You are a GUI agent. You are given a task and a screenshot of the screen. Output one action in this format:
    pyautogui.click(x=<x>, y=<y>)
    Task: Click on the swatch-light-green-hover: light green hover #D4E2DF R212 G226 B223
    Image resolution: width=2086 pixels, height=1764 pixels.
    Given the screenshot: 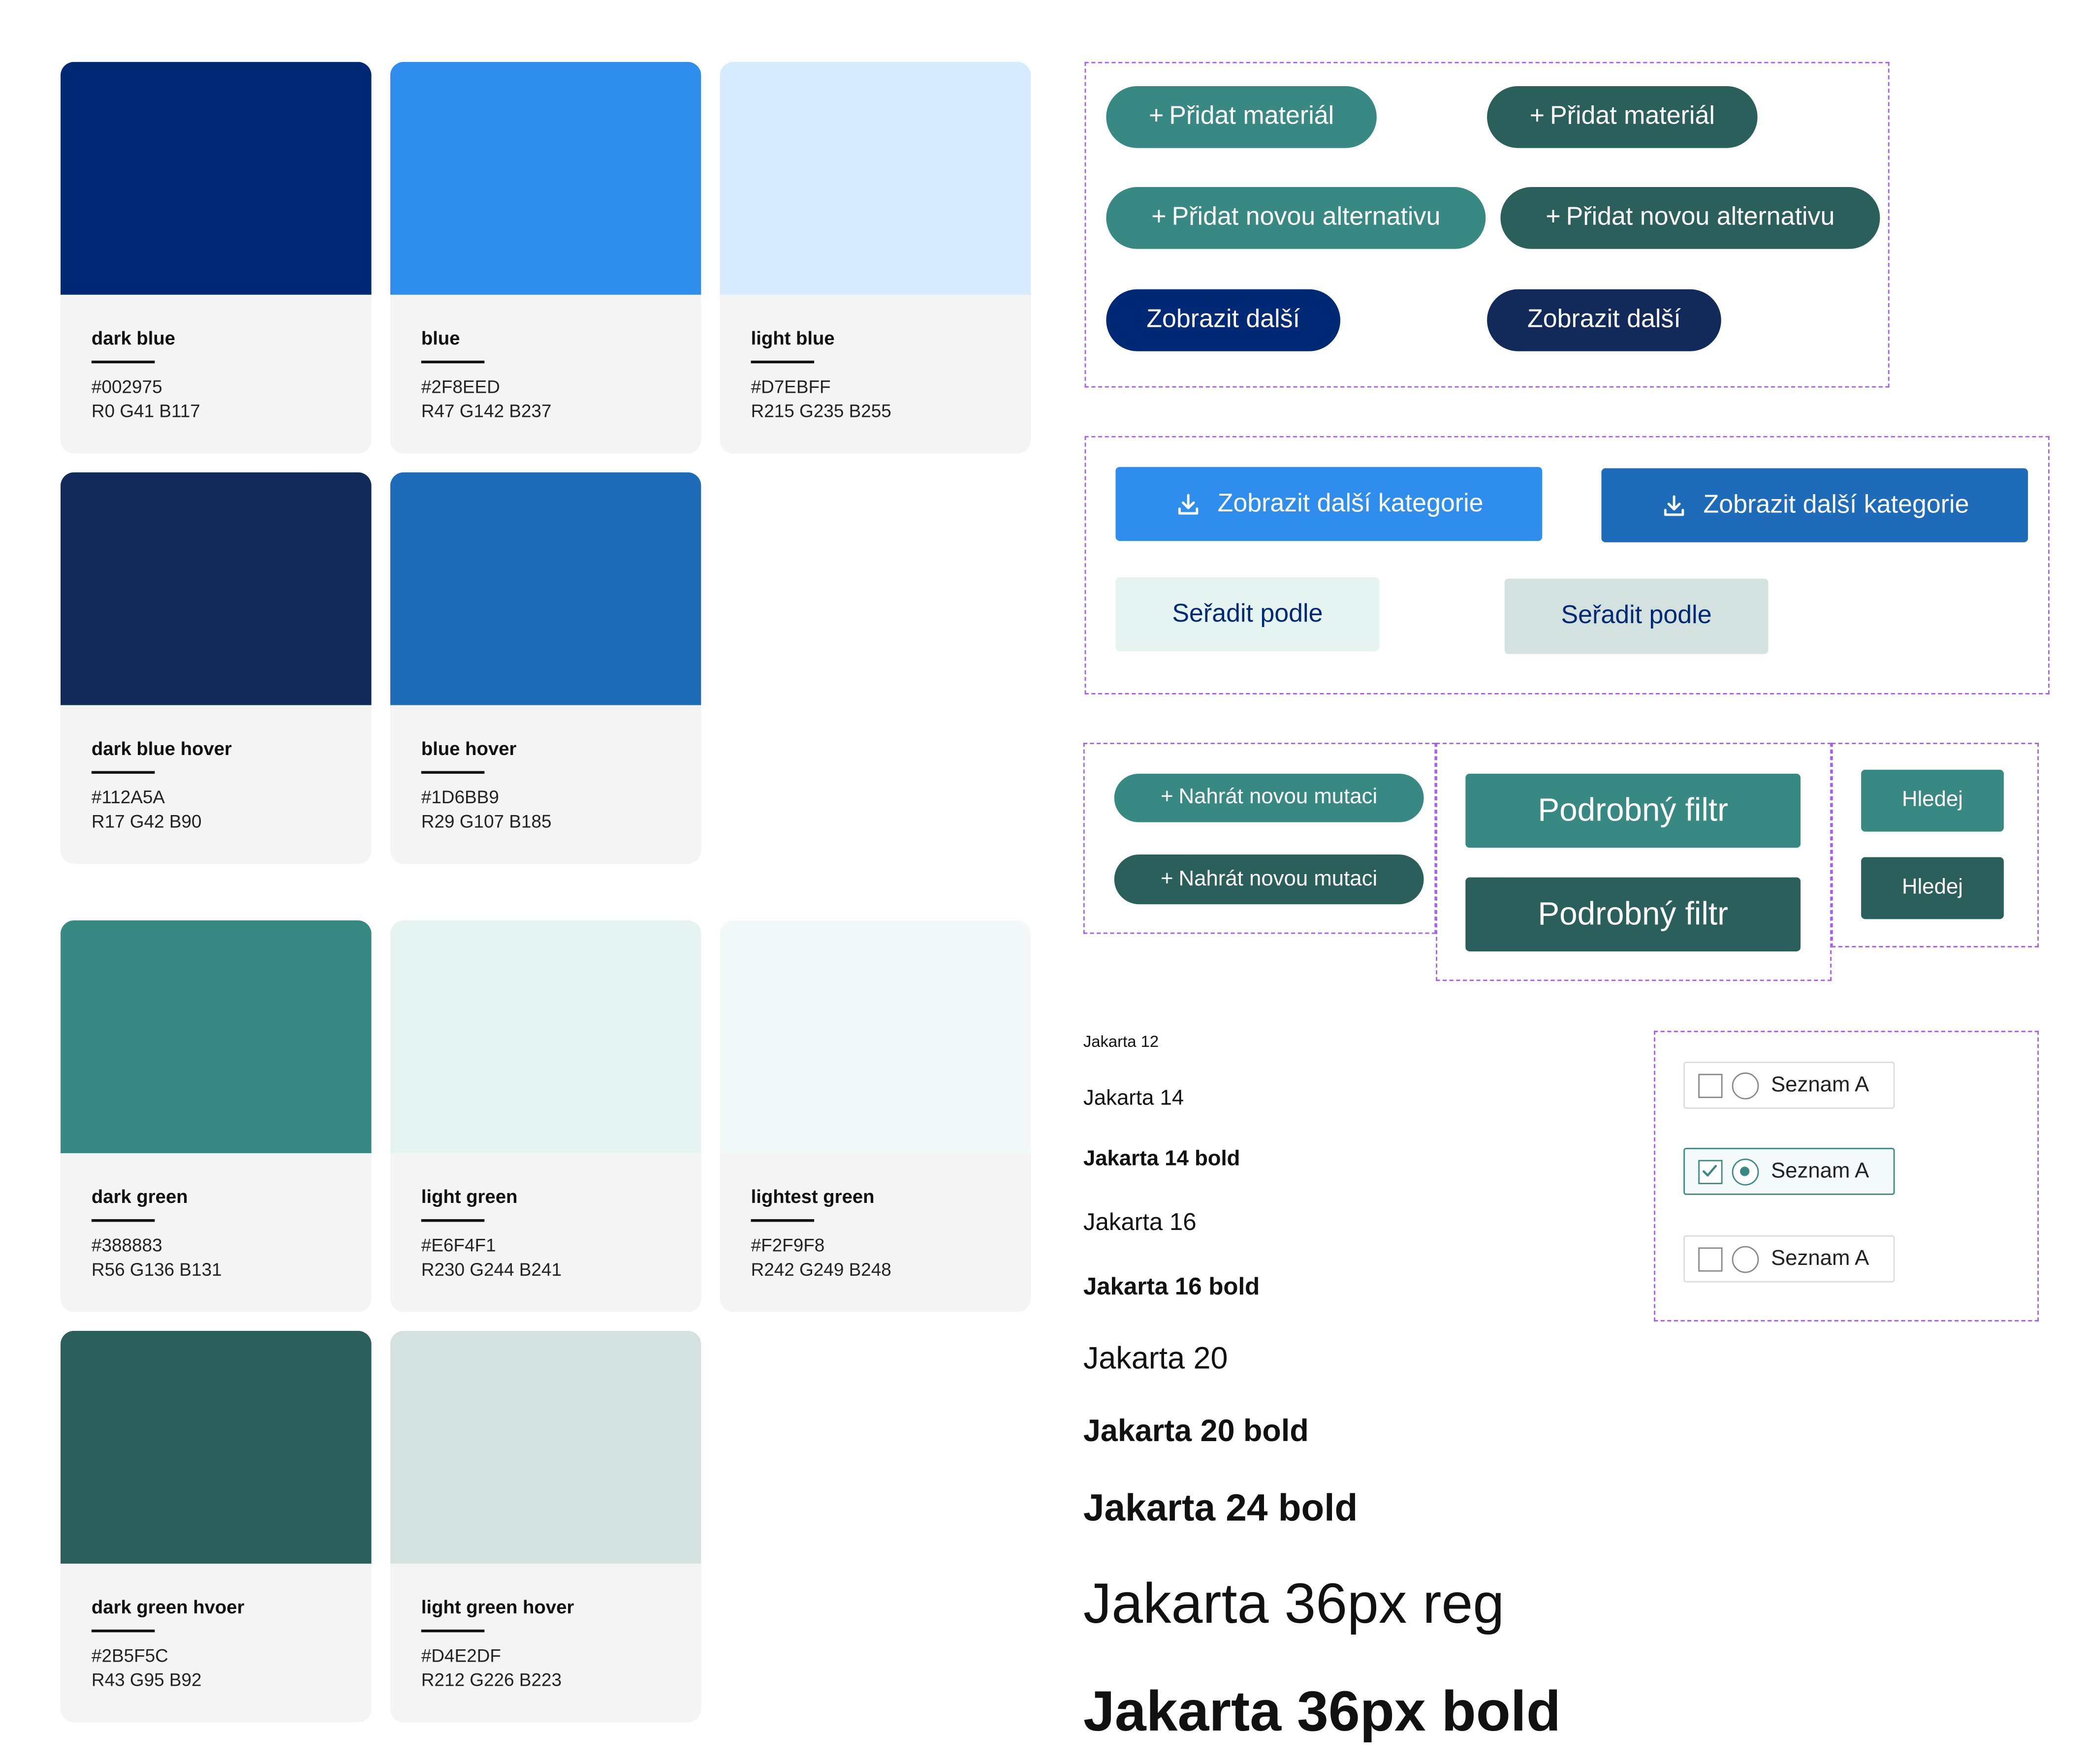 What is the action you would take?
    pyautogui.click(x=545, y=1526)
    